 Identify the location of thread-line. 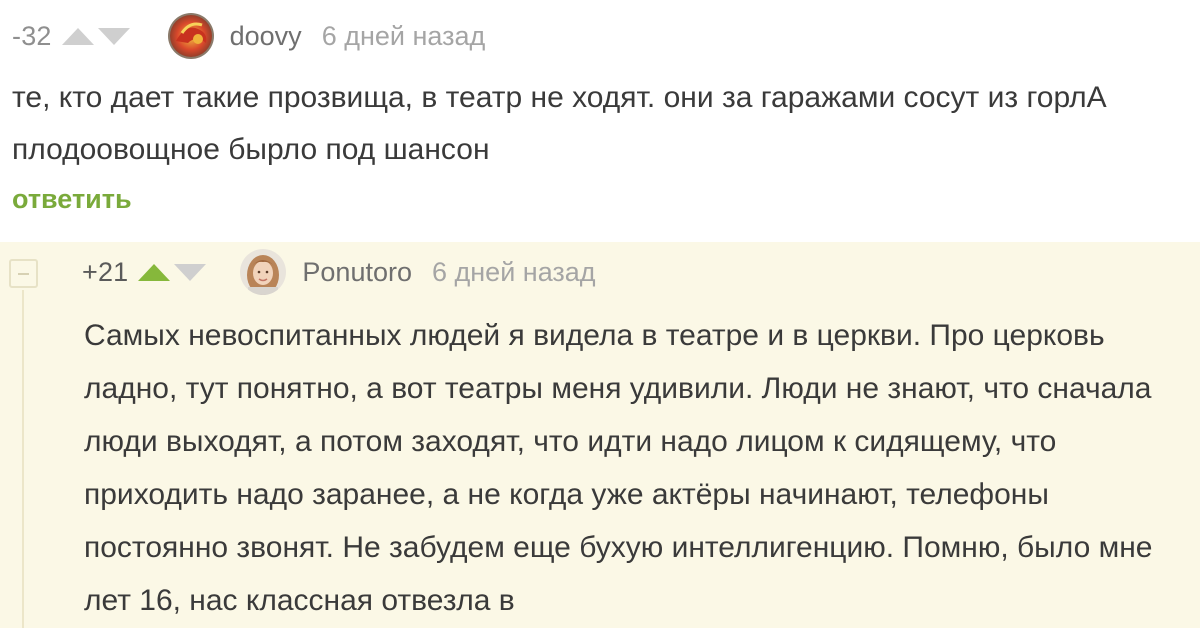
(23, 459).